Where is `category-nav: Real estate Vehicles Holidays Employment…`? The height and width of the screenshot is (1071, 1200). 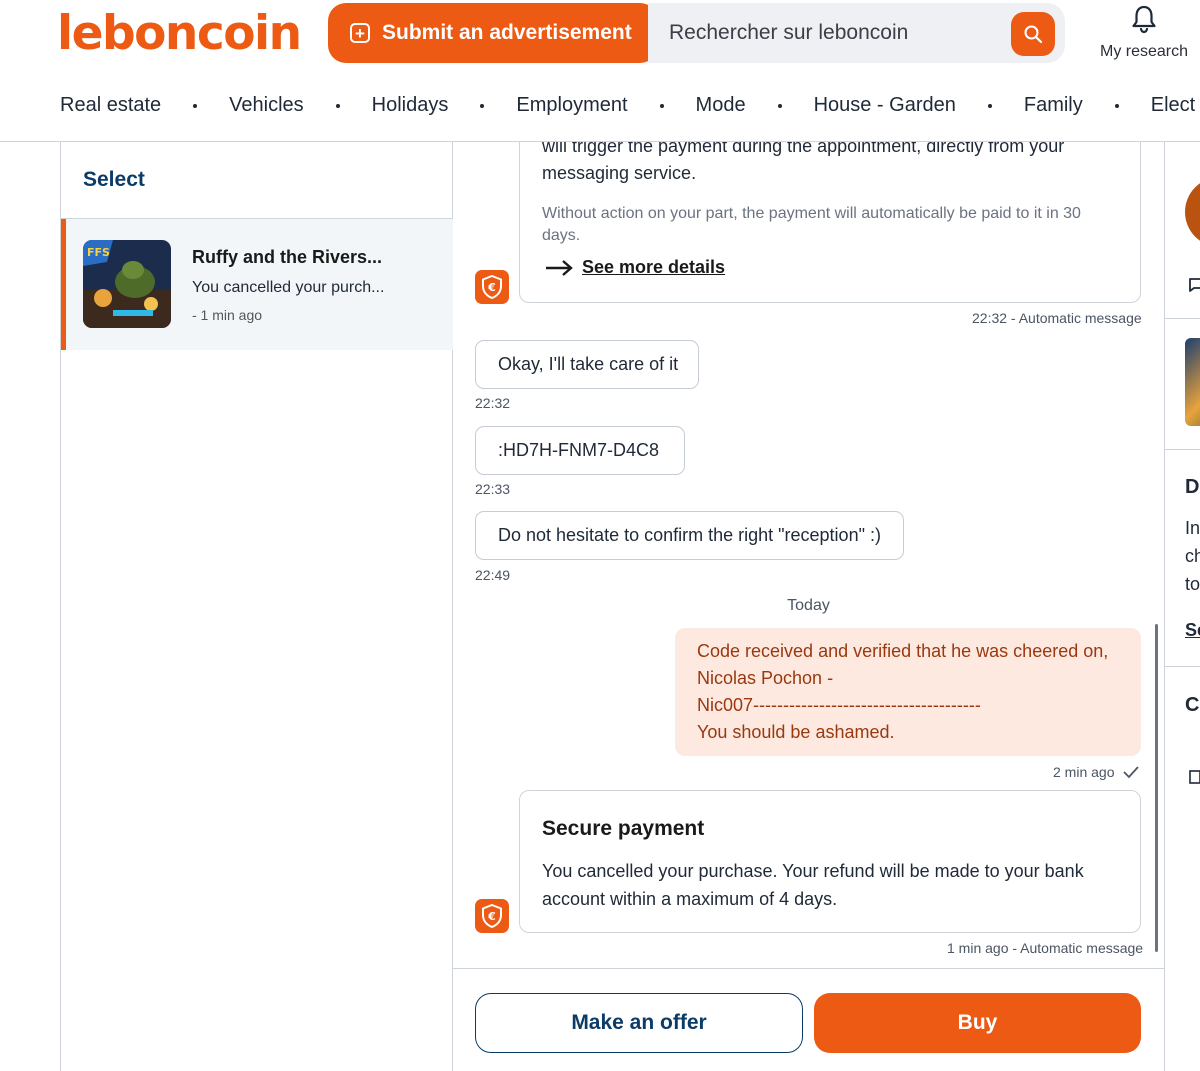 category-nav: Real estate Vehicles Holidays Employment… is located at coordinates (627, 105).